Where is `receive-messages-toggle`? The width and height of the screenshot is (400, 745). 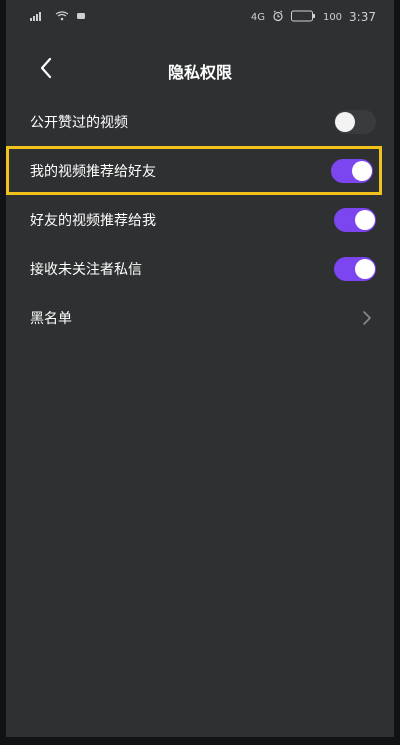
receive-messages-toggle is located at coordinates (355, 268).